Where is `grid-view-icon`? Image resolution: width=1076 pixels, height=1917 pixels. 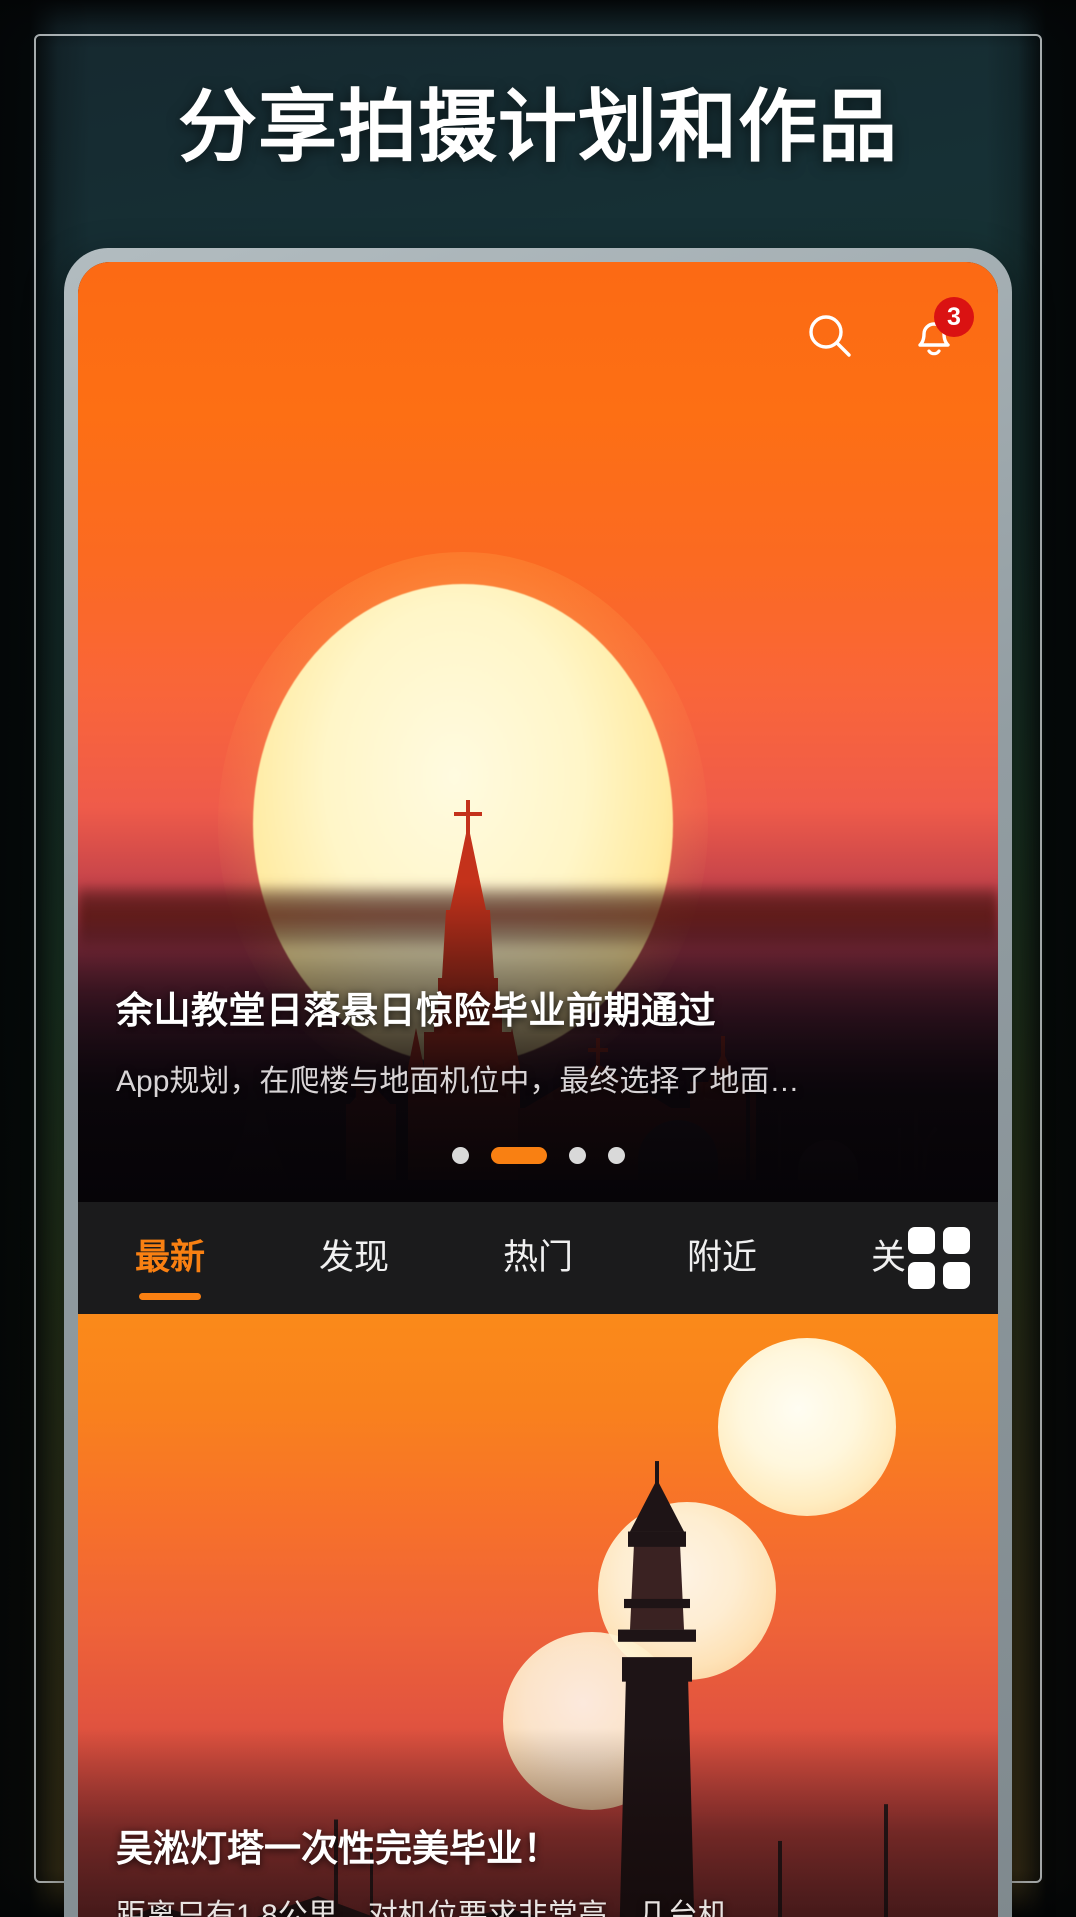 grid-view-icon is located at coordinates (939, 1258).